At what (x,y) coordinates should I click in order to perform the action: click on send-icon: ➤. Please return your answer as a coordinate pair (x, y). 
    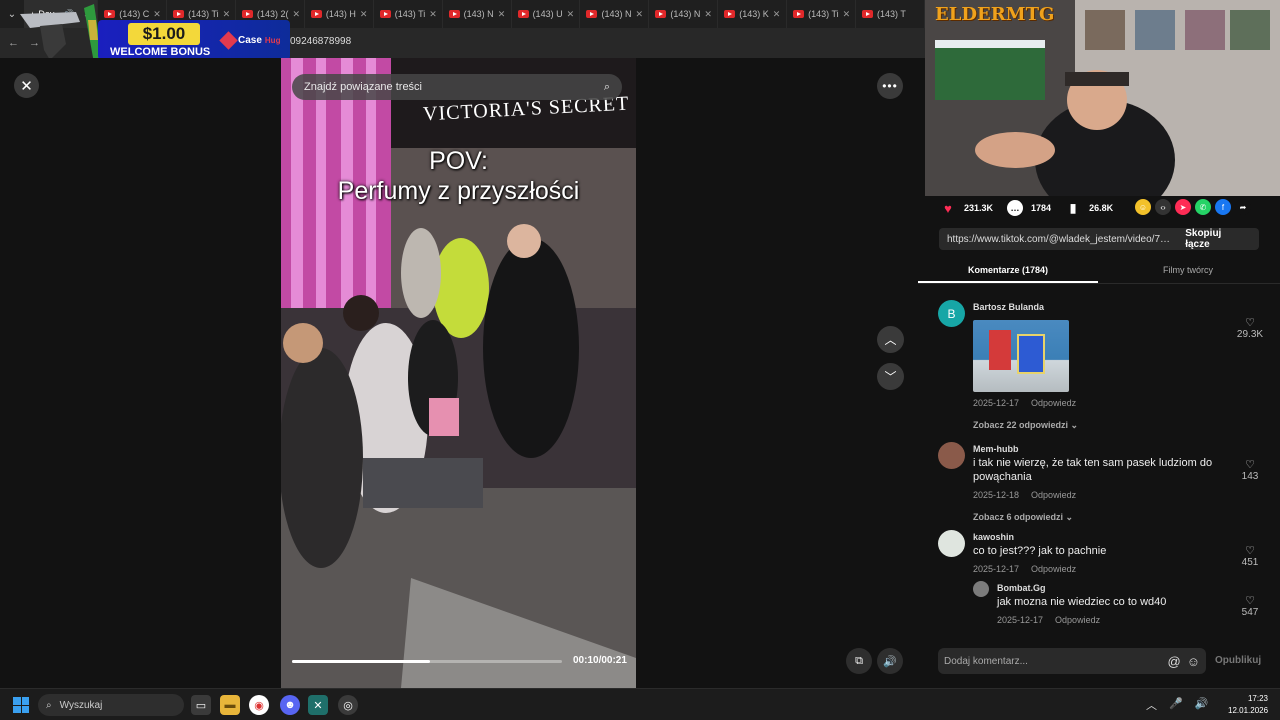
    Looking at the image, I should click on (1183, 207).